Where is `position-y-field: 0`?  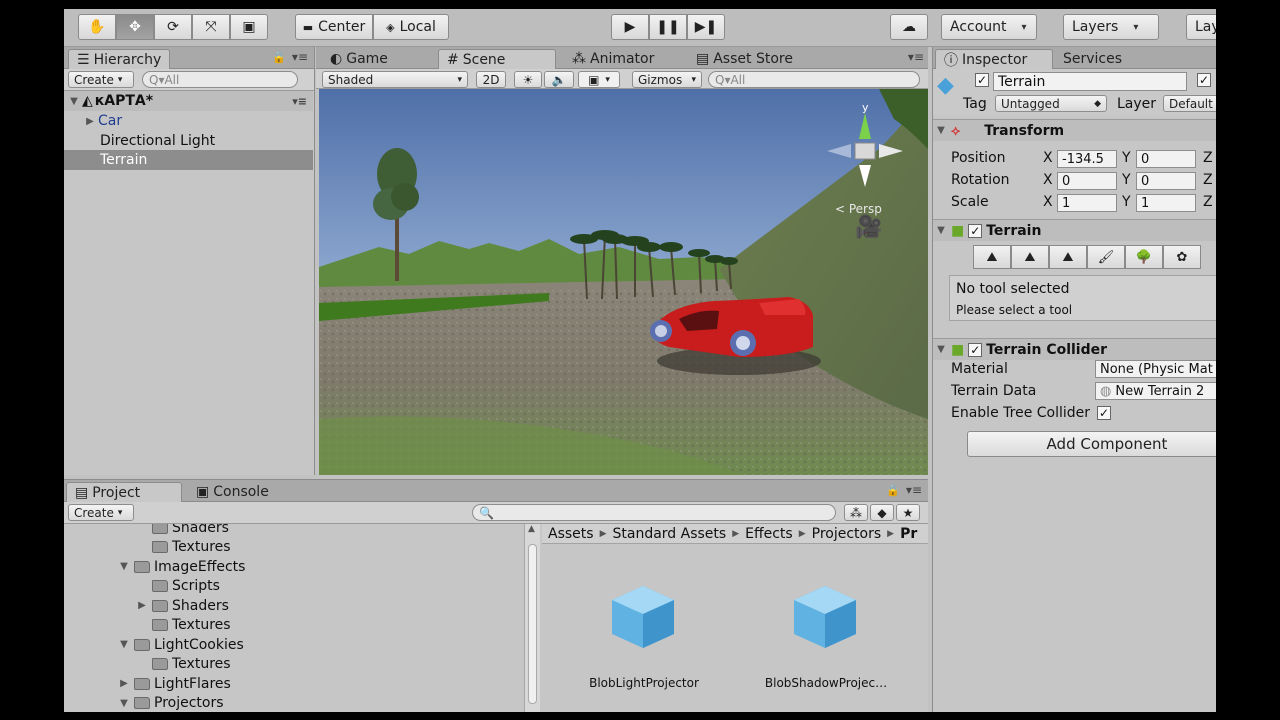
position-y-field: 0 is located at coordinates (1166, 159).